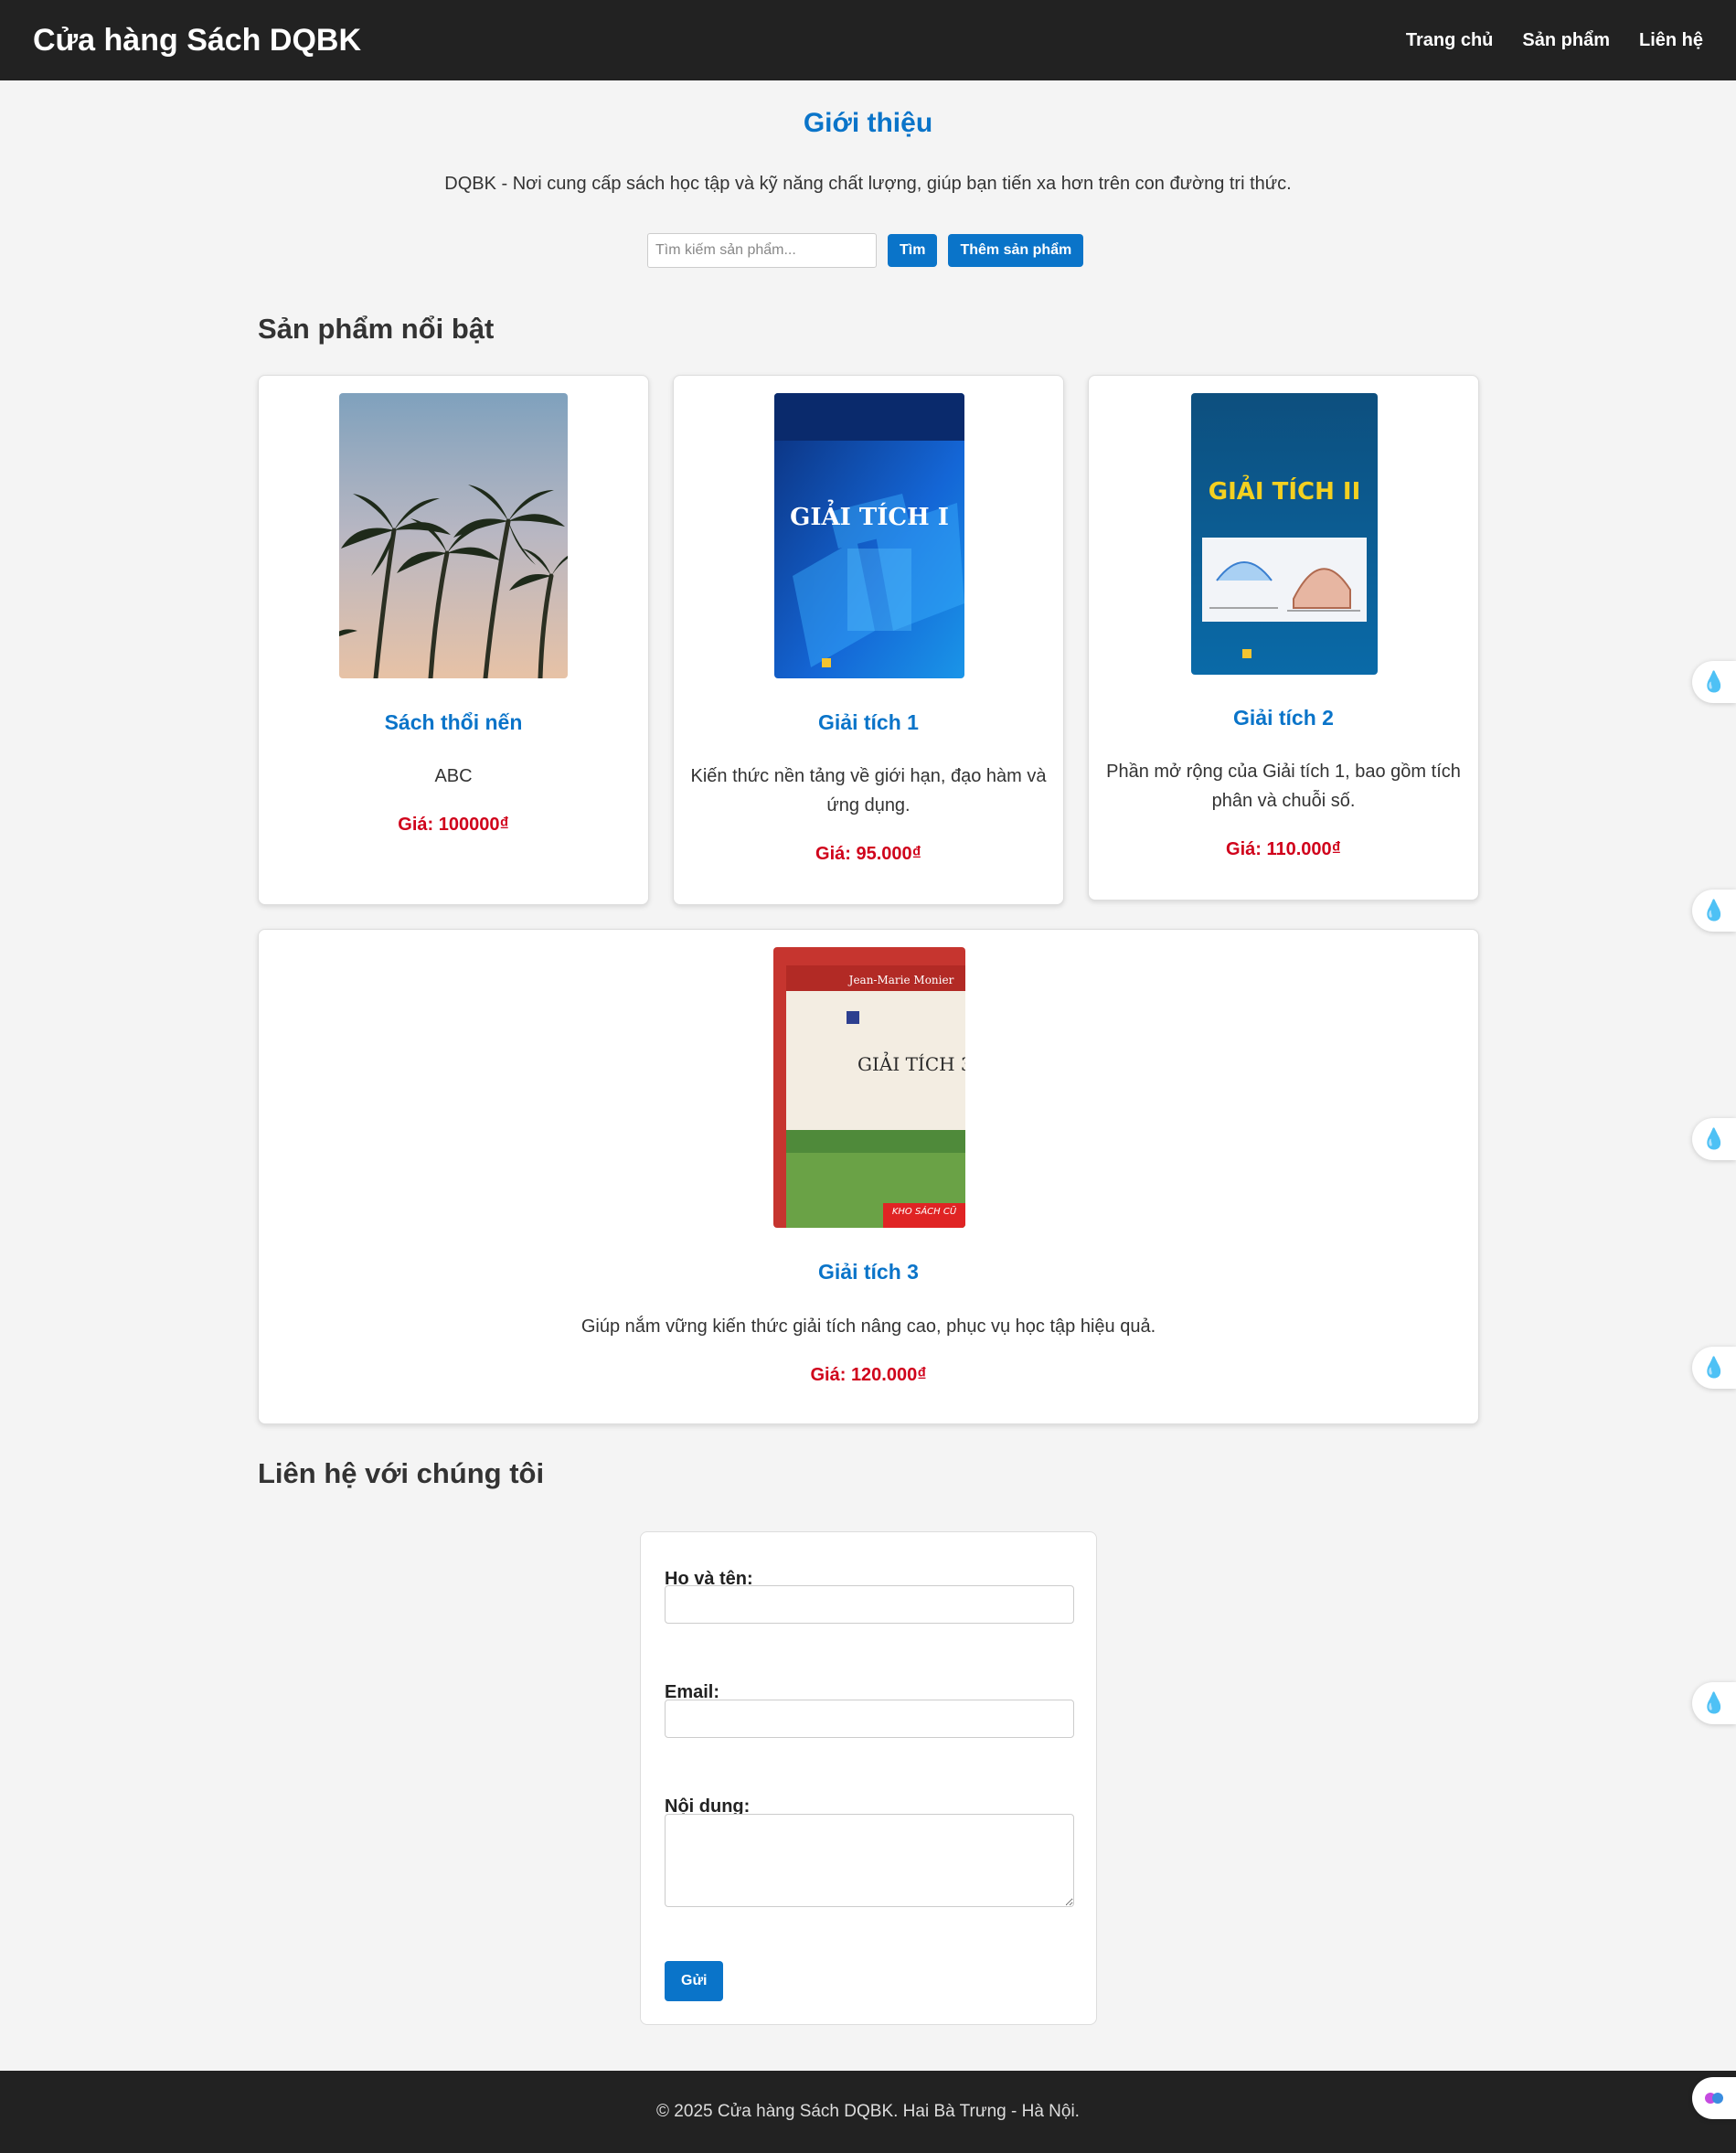 This screenshot has height=2153, width=1736. Describe the element at coordinates (869, 1375) in the screenshot. I see `product-price: Giá: 120.000₫` at that location.